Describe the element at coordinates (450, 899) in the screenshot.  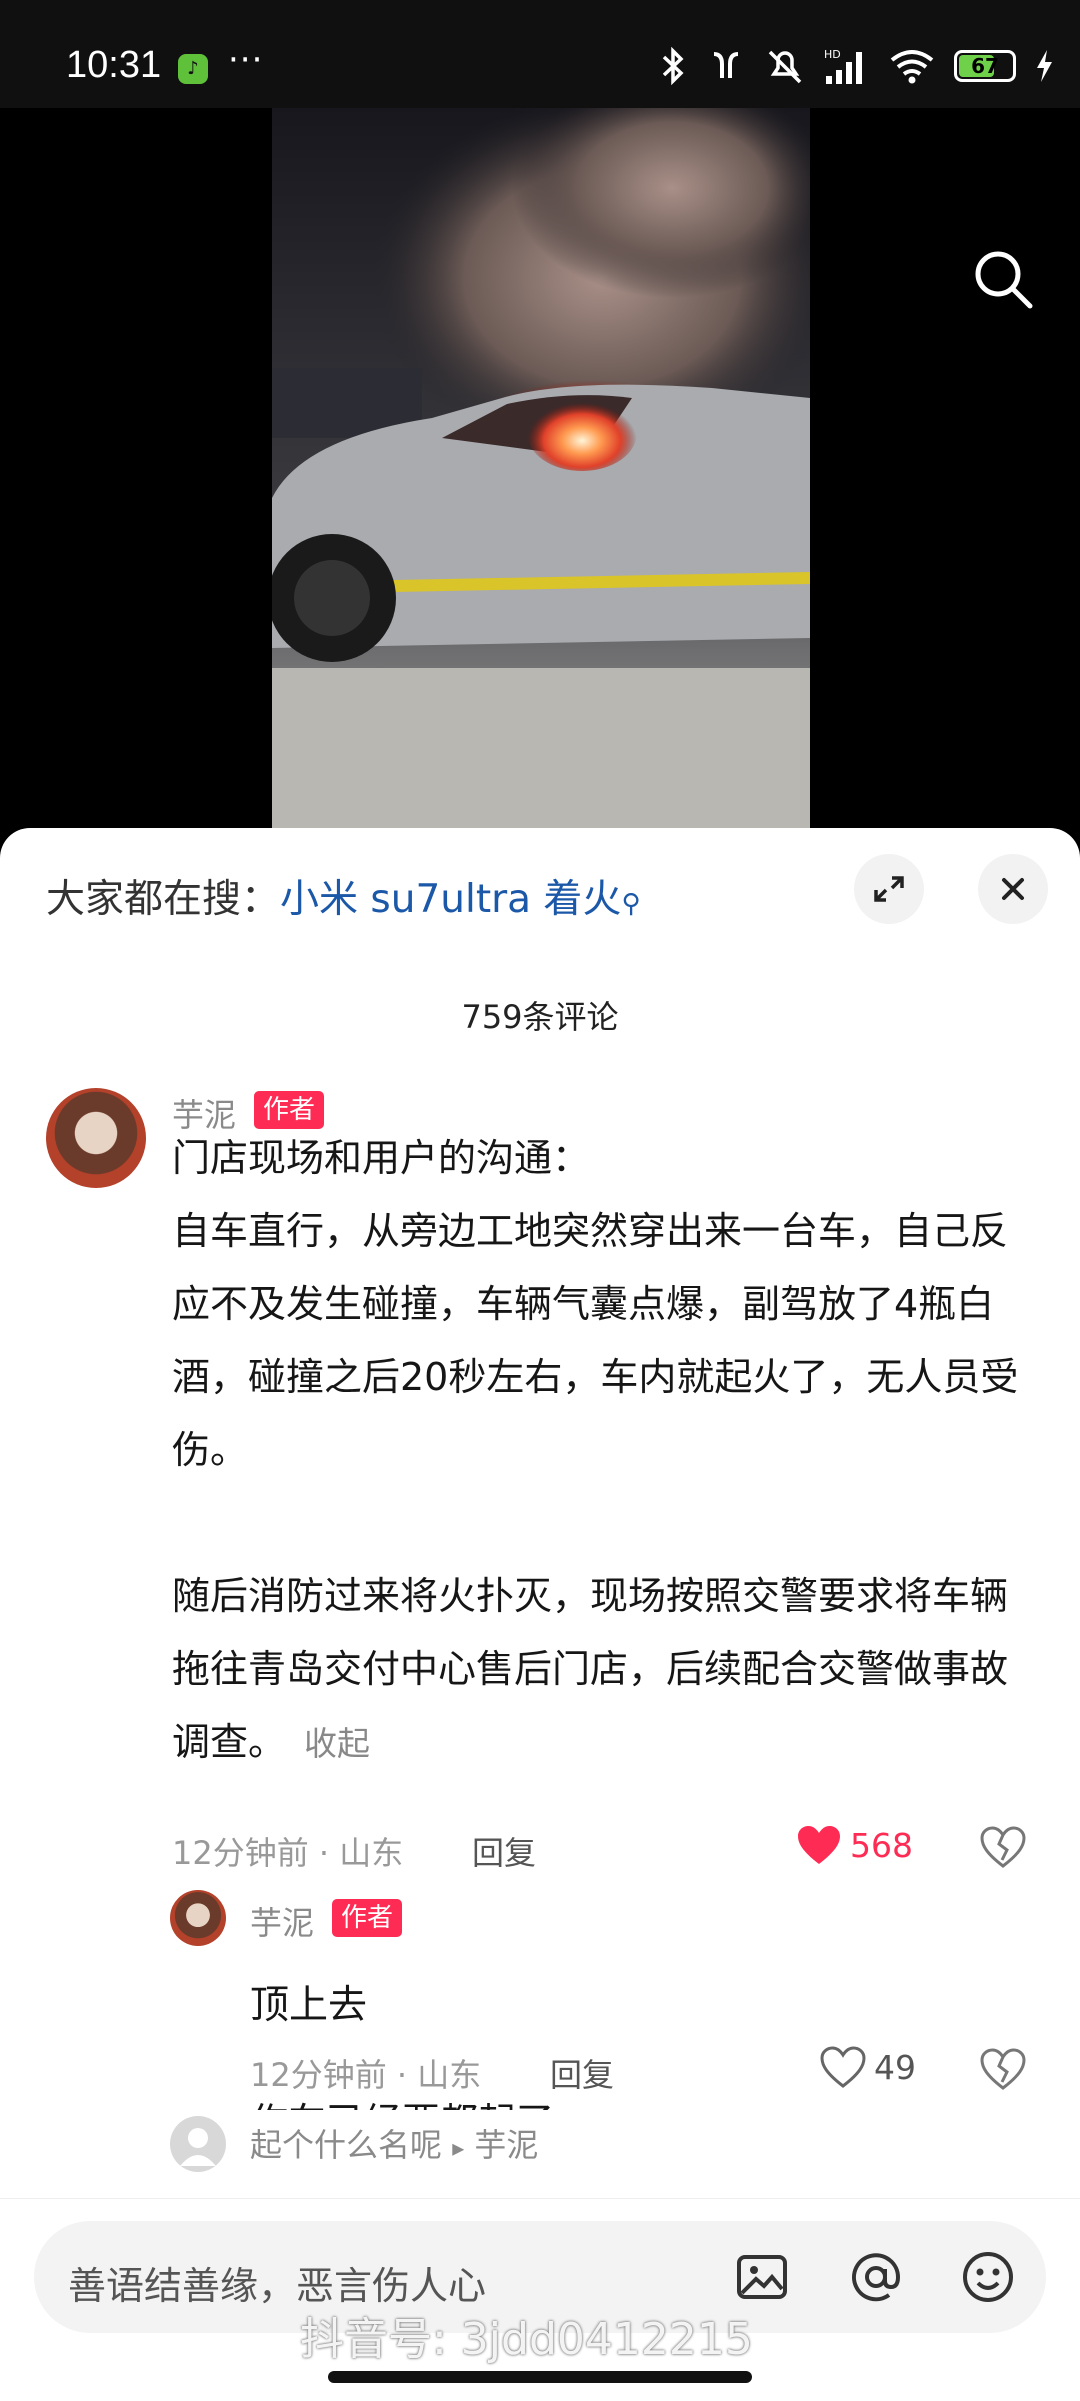
I see `trending-keyword: 小米 su7ultra 着火` at that location.